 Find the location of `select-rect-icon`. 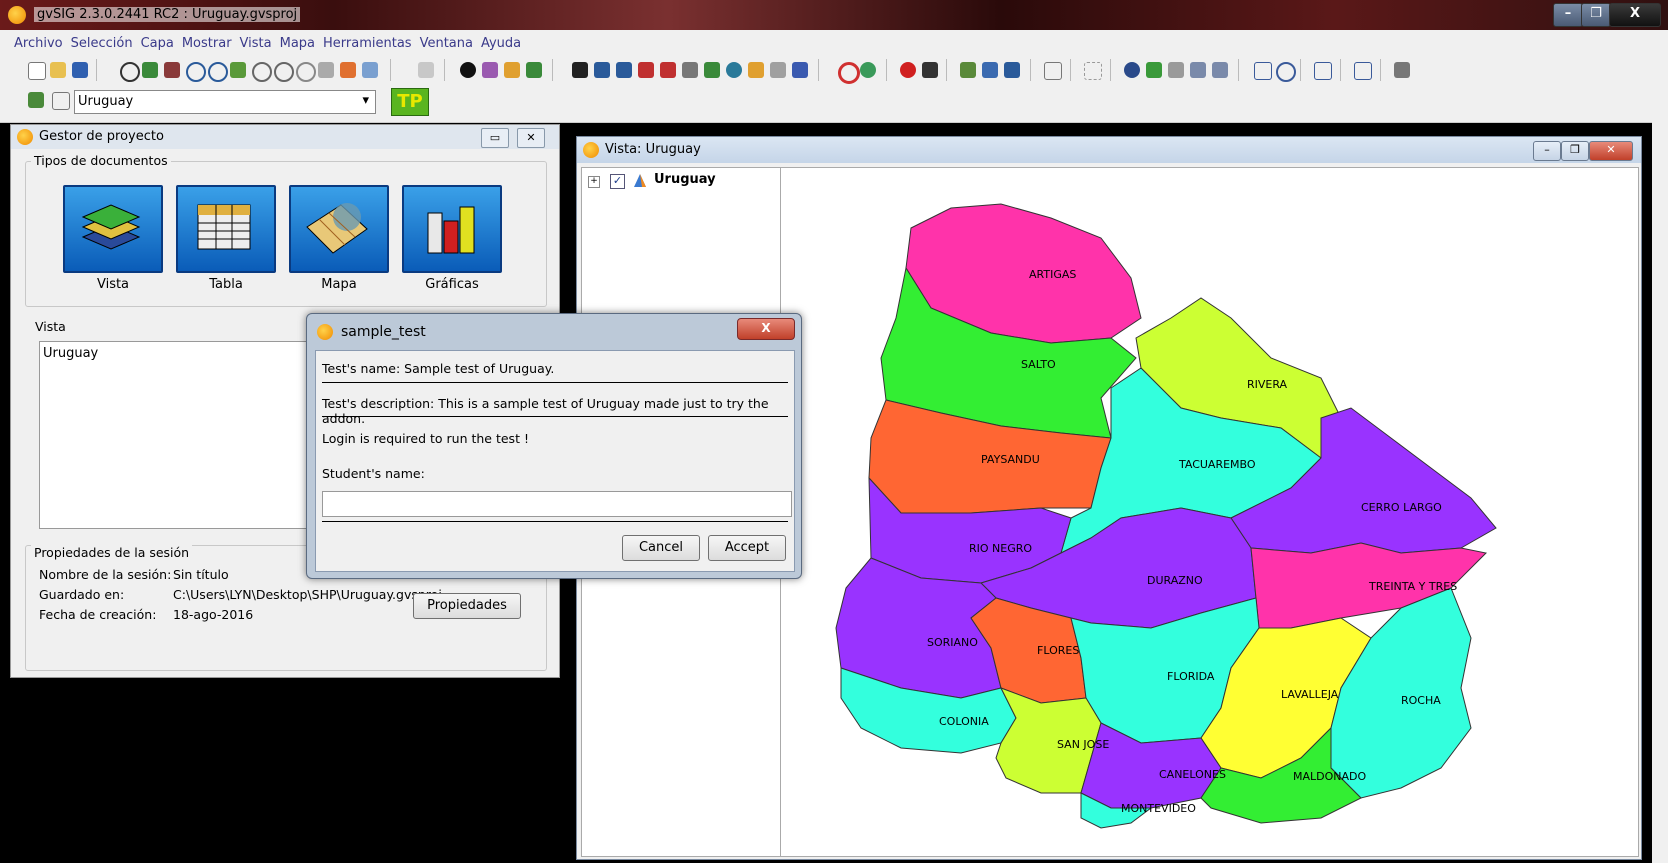

select-rect-icon is located at coordinates (602, 70).